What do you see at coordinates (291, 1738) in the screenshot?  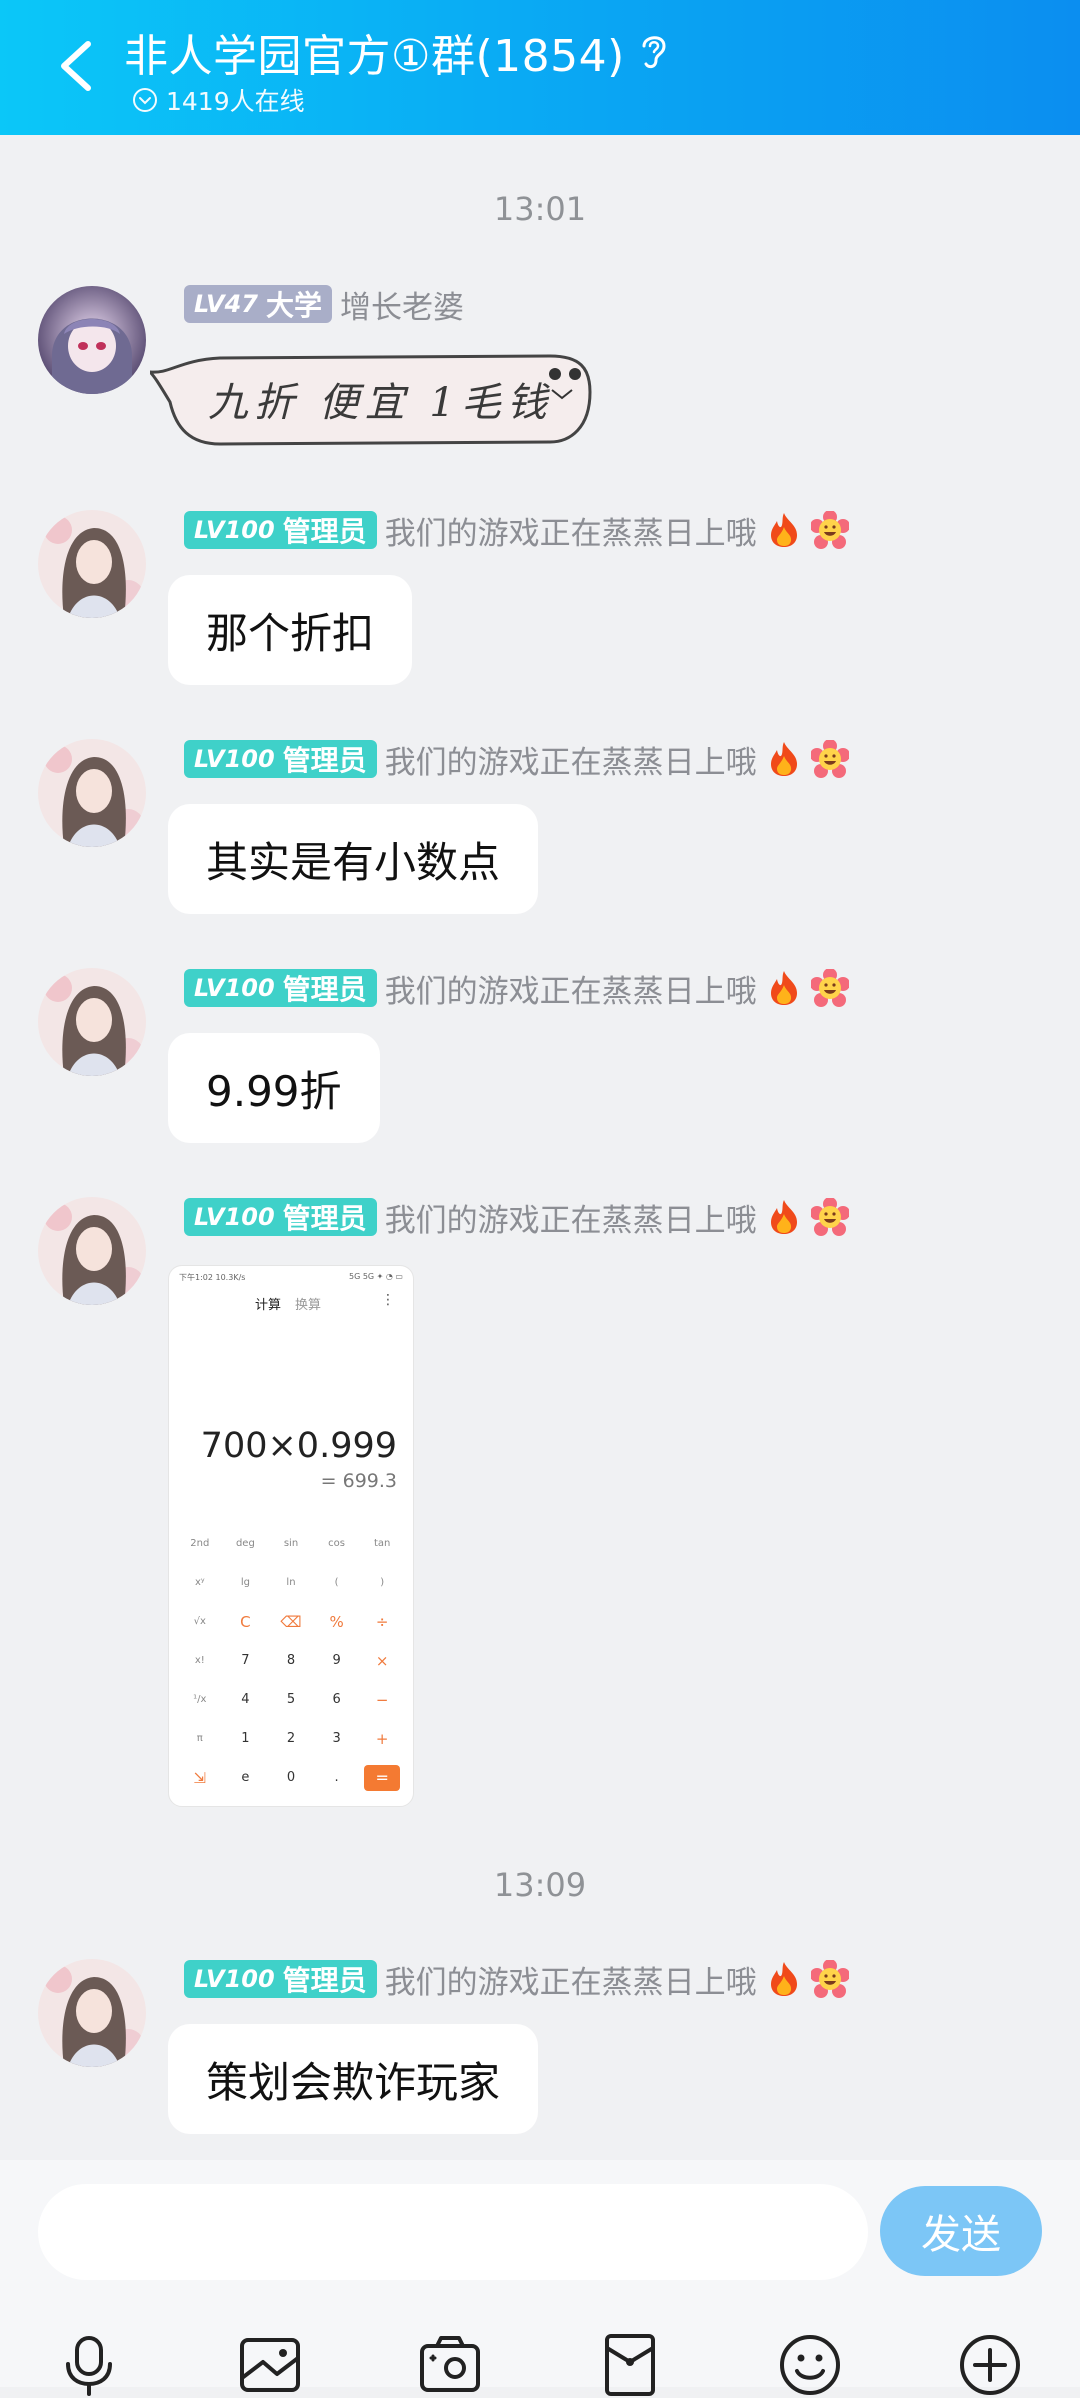 I see `calculator-key: 2` at bounding box center [291, 1738].